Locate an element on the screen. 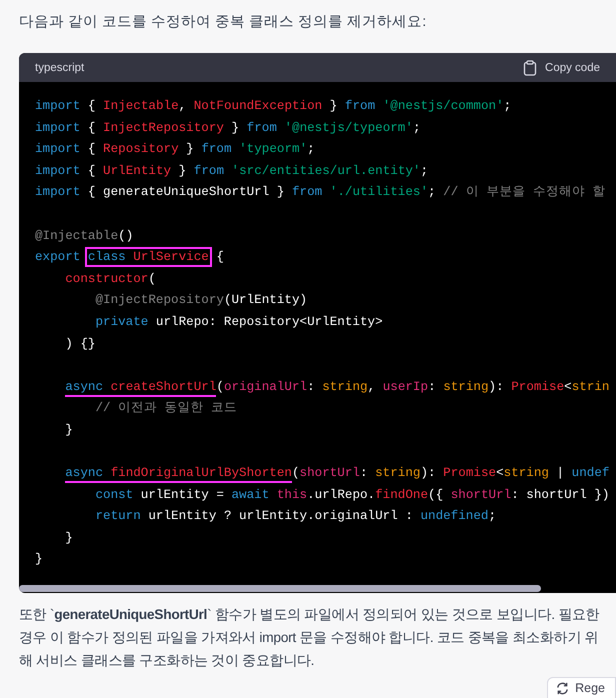 This screenshot has width=616, height=698. code-line: import { InjectRepository } from '@nestjs/typeorm'; is located at coordinates (228, 128).